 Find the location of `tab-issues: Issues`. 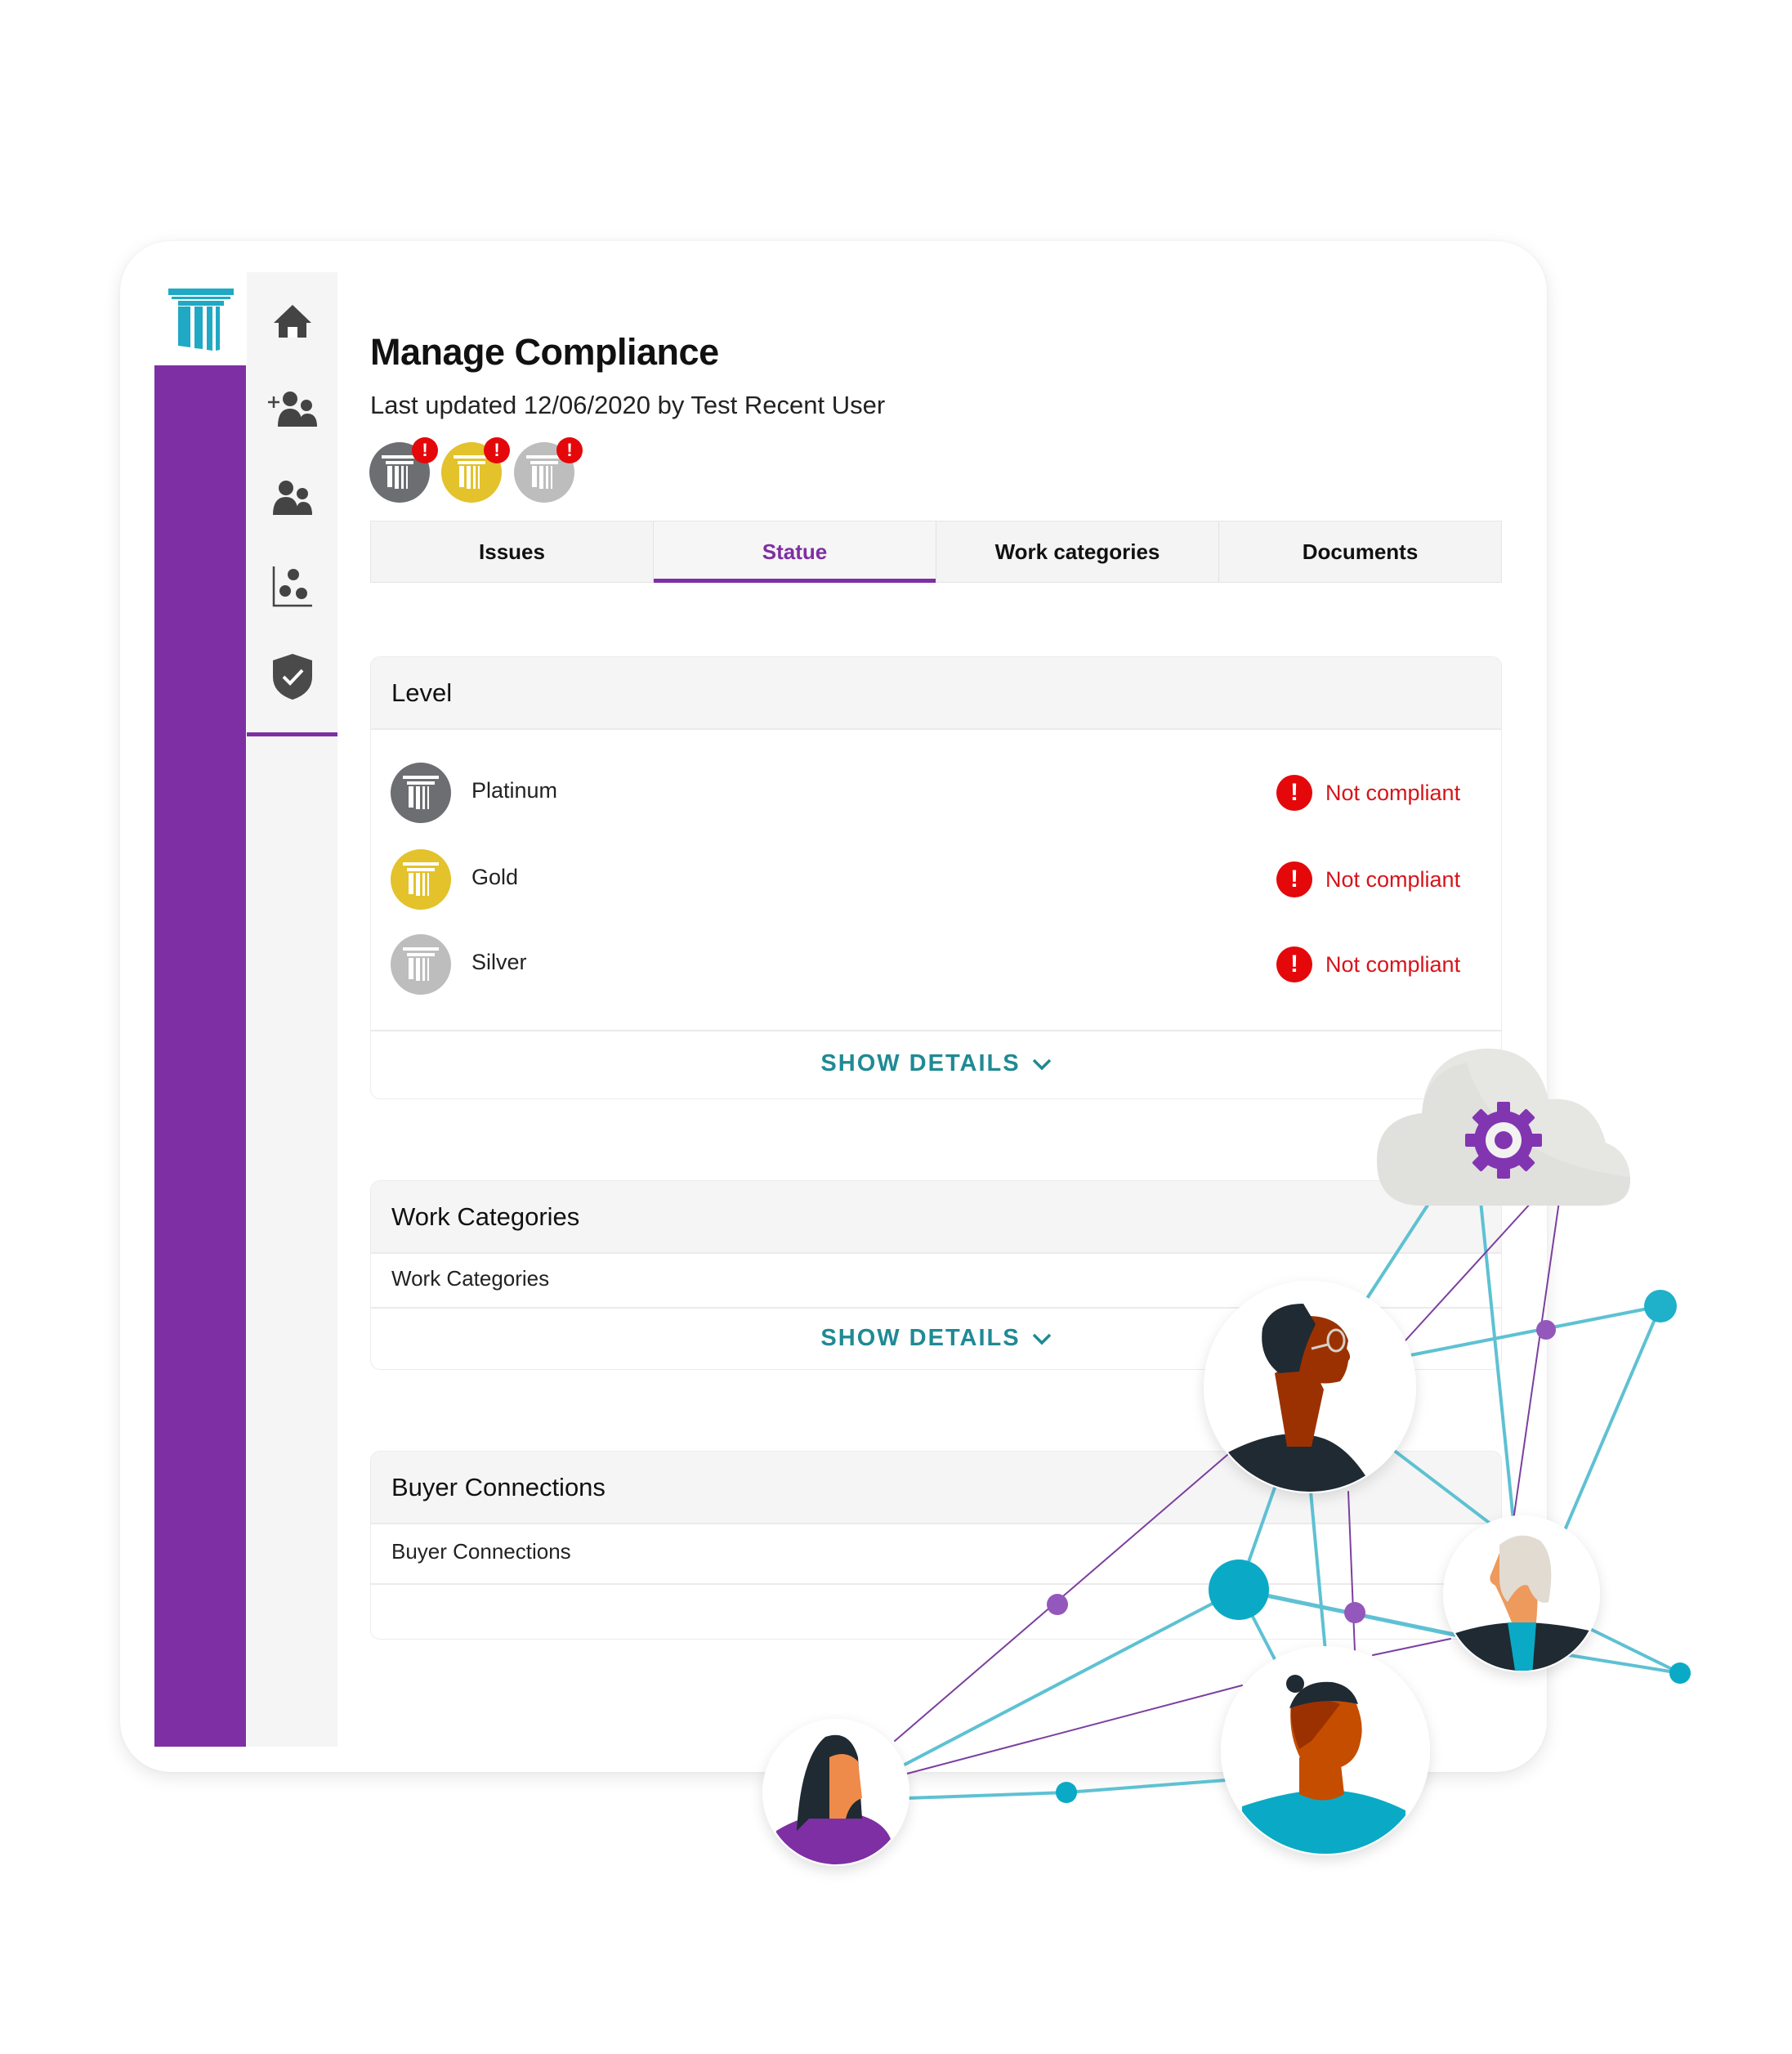

tab-issues: Issues is located at coordinates (512, 551).